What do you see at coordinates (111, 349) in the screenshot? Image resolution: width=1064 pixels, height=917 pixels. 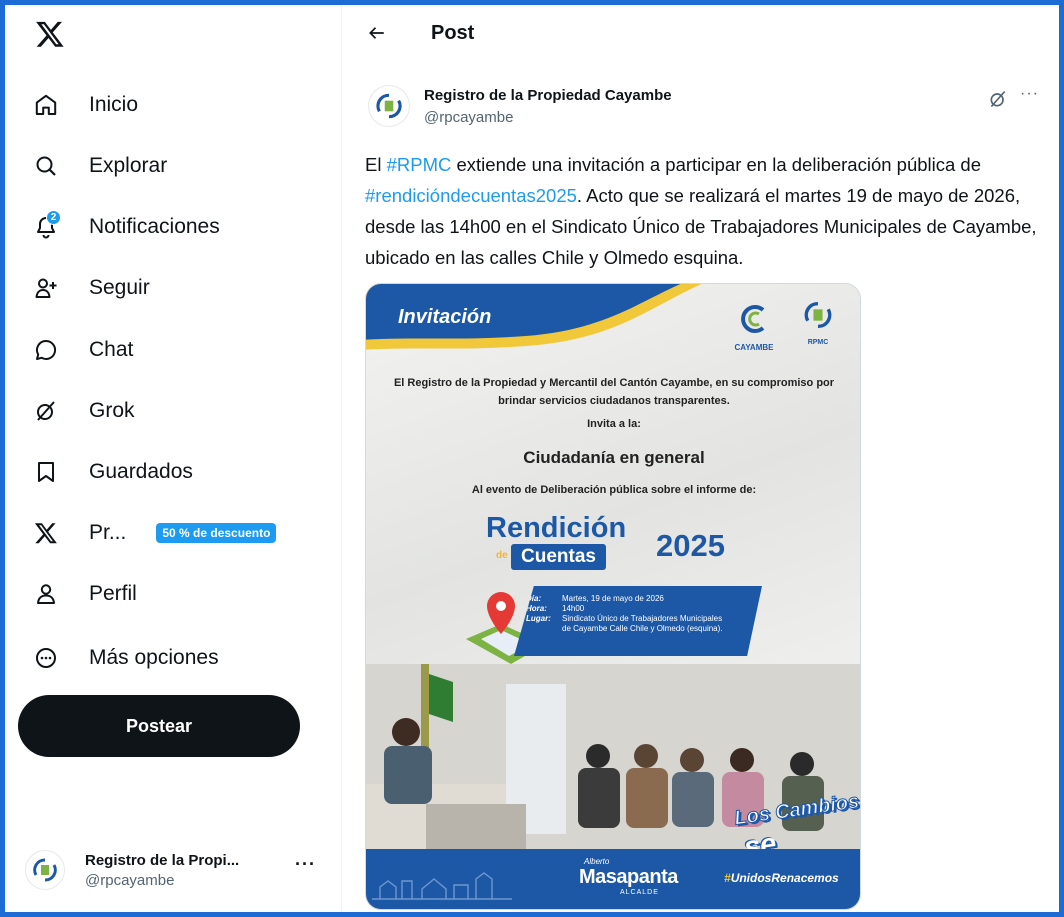 I see `nav-label: Chat` at bounding box center [111, 349].